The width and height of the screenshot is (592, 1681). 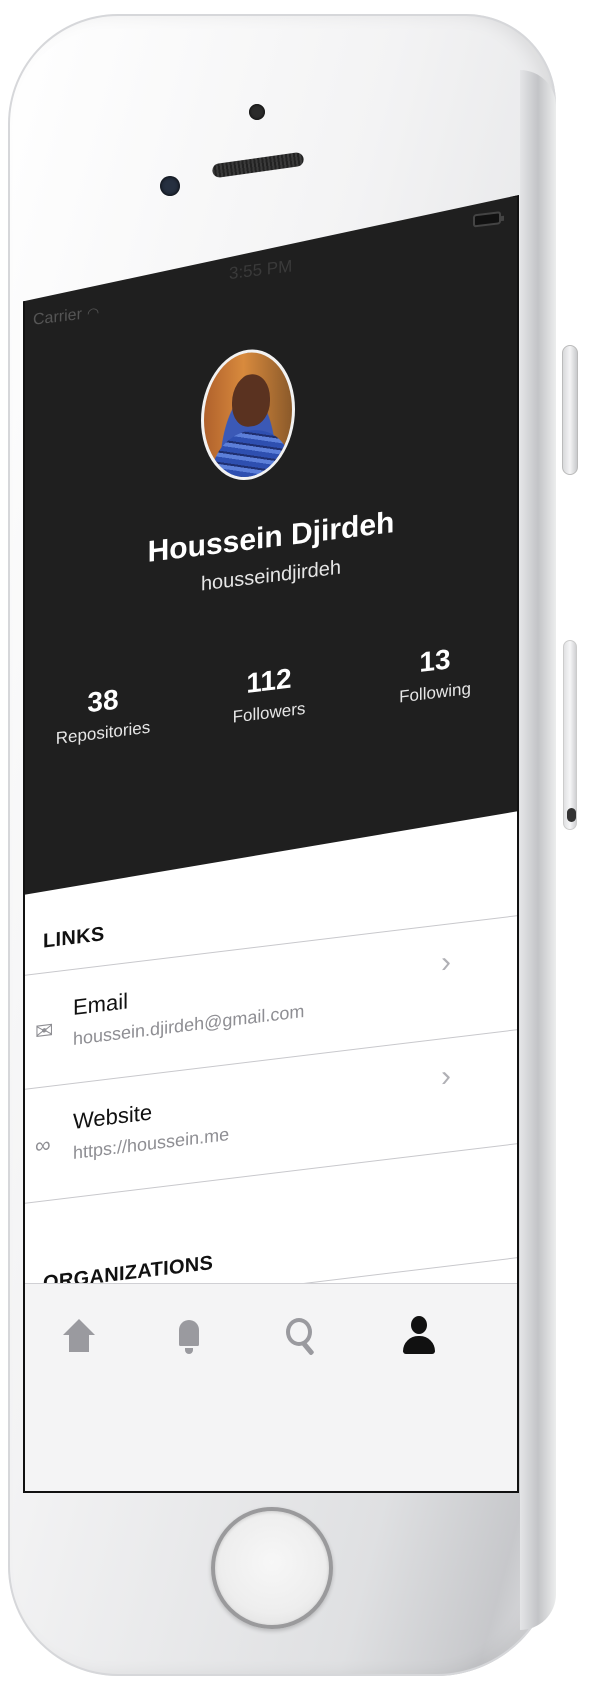 What do you see at coordinates (251, 400) in the screenshot?
I see `avatar-face` at bounding box center [251, 400].